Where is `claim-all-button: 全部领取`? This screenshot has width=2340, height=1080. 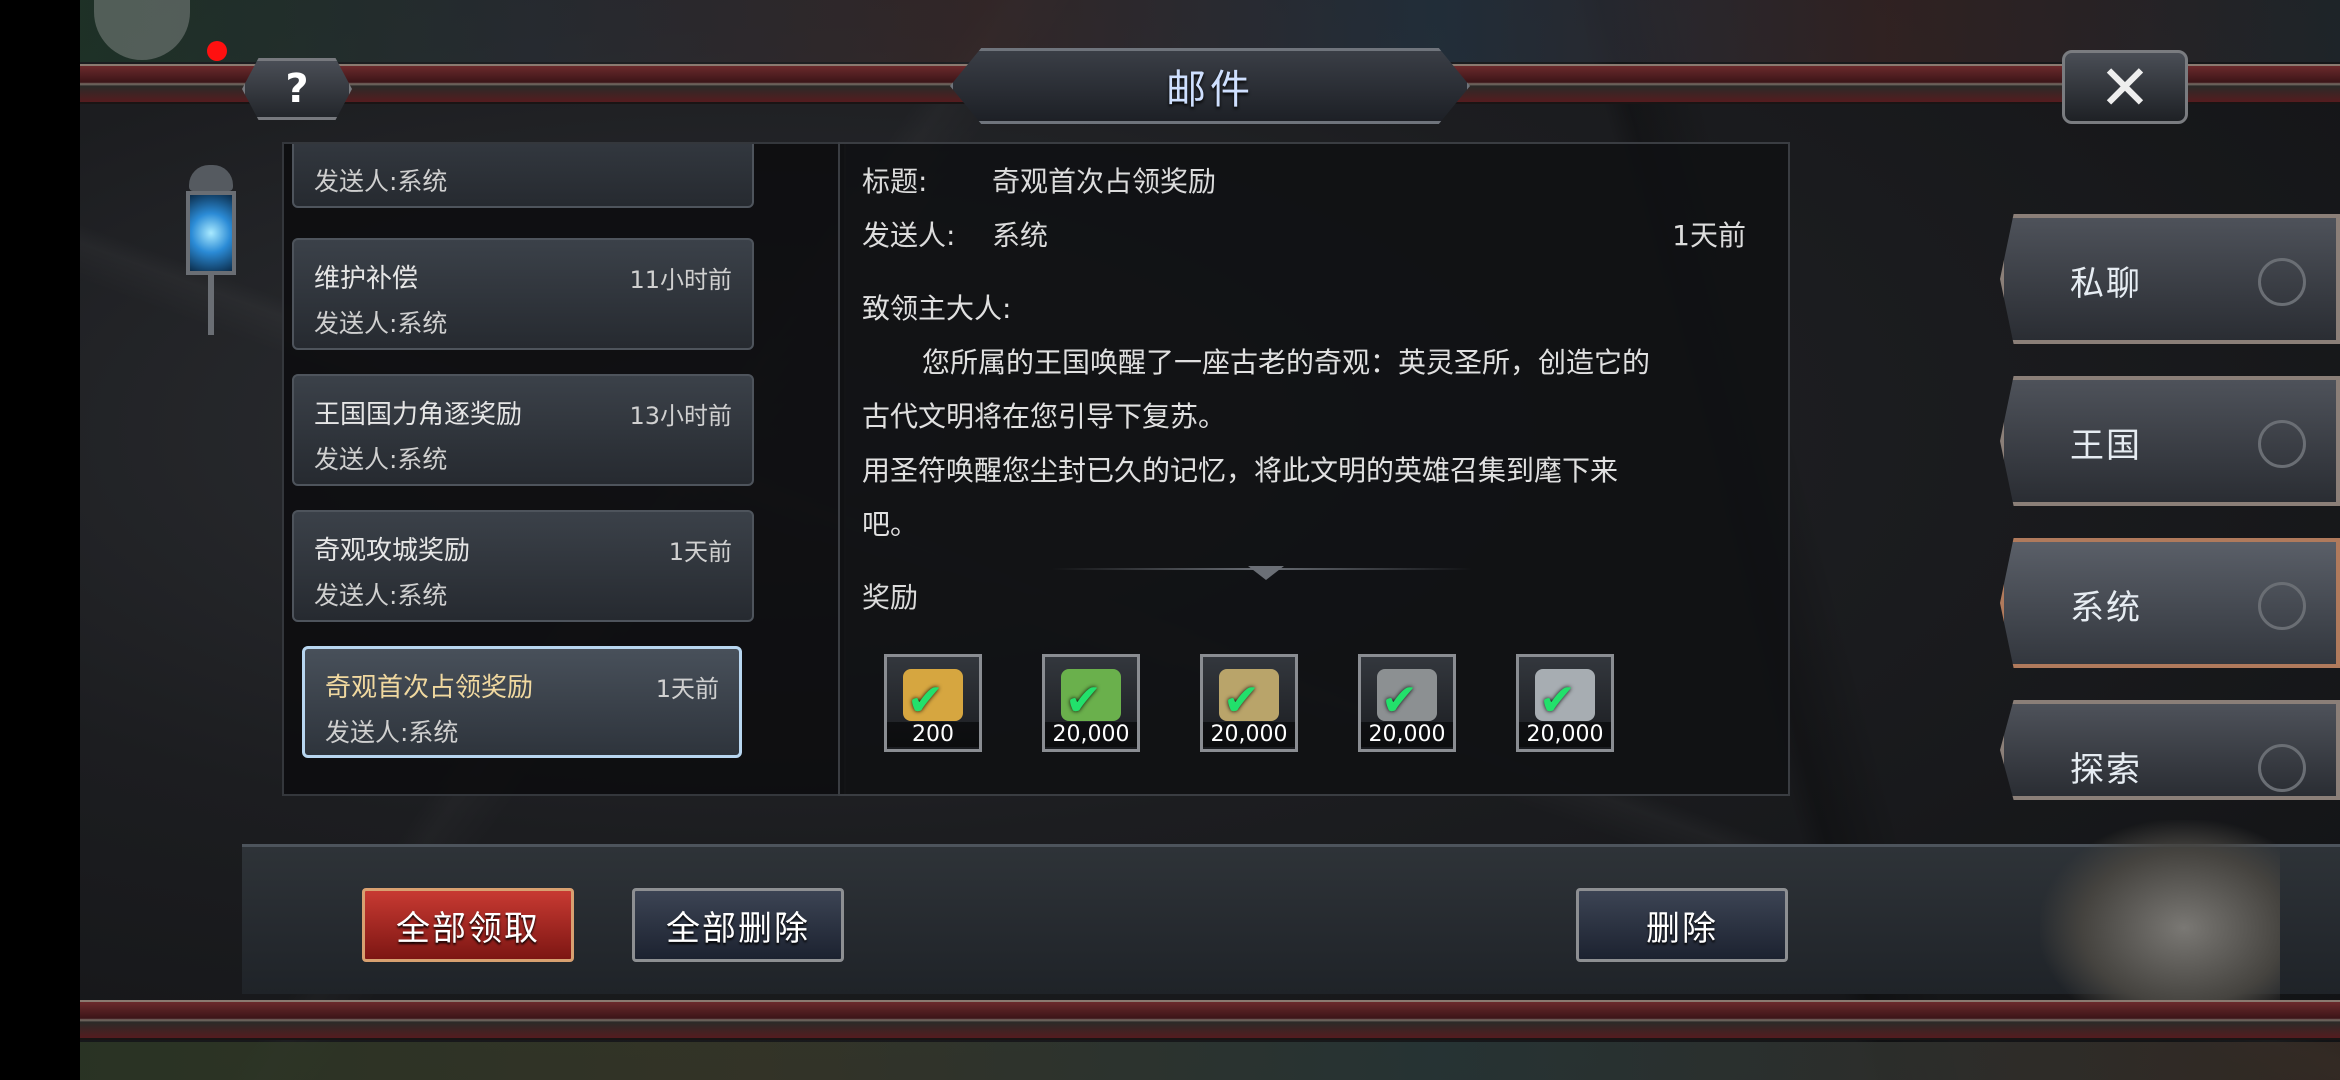 claim-all-button: 全部领取 is located at coordinates (468, 925).